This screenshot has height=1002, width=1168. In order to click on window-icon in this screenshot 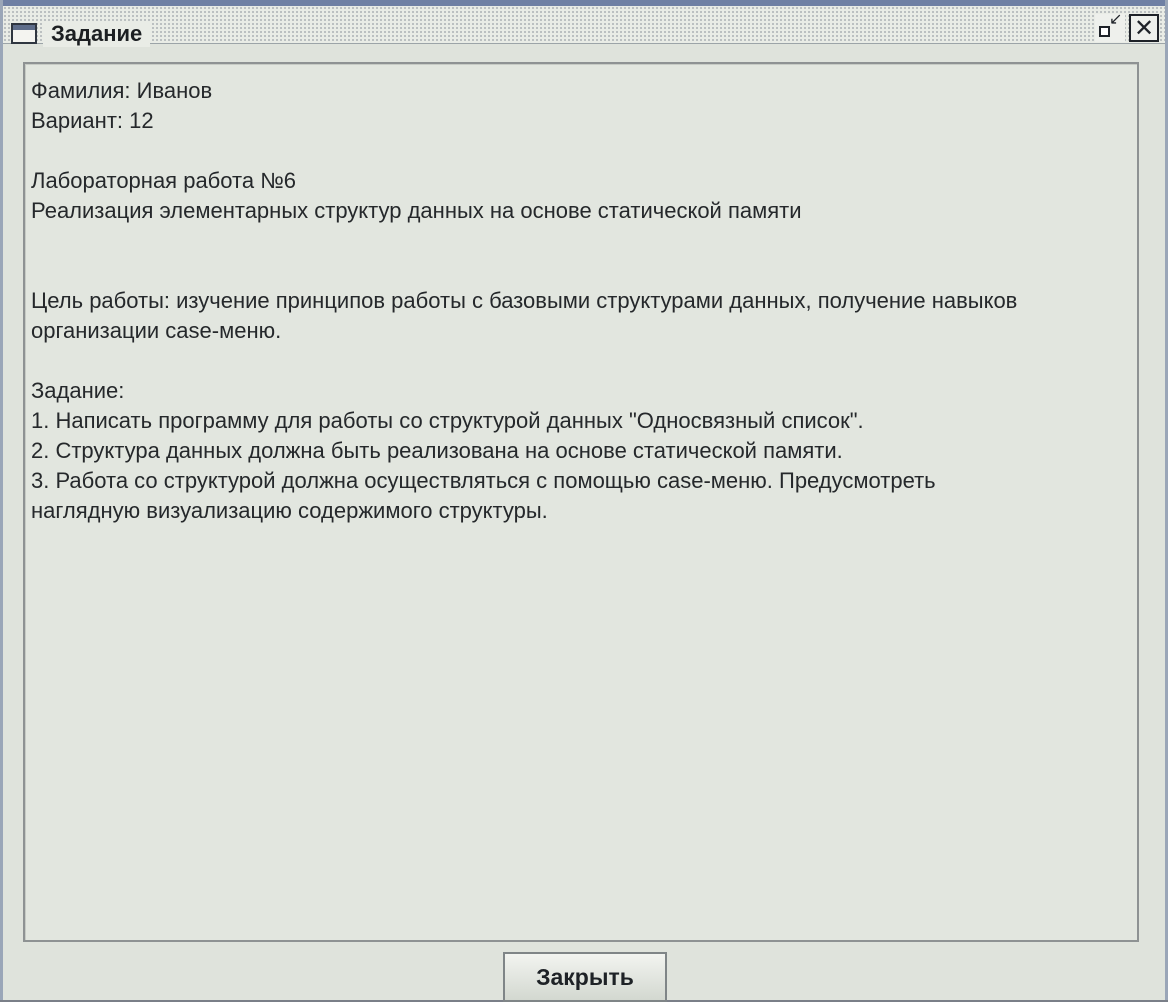, I will do `click(24, 33)`.